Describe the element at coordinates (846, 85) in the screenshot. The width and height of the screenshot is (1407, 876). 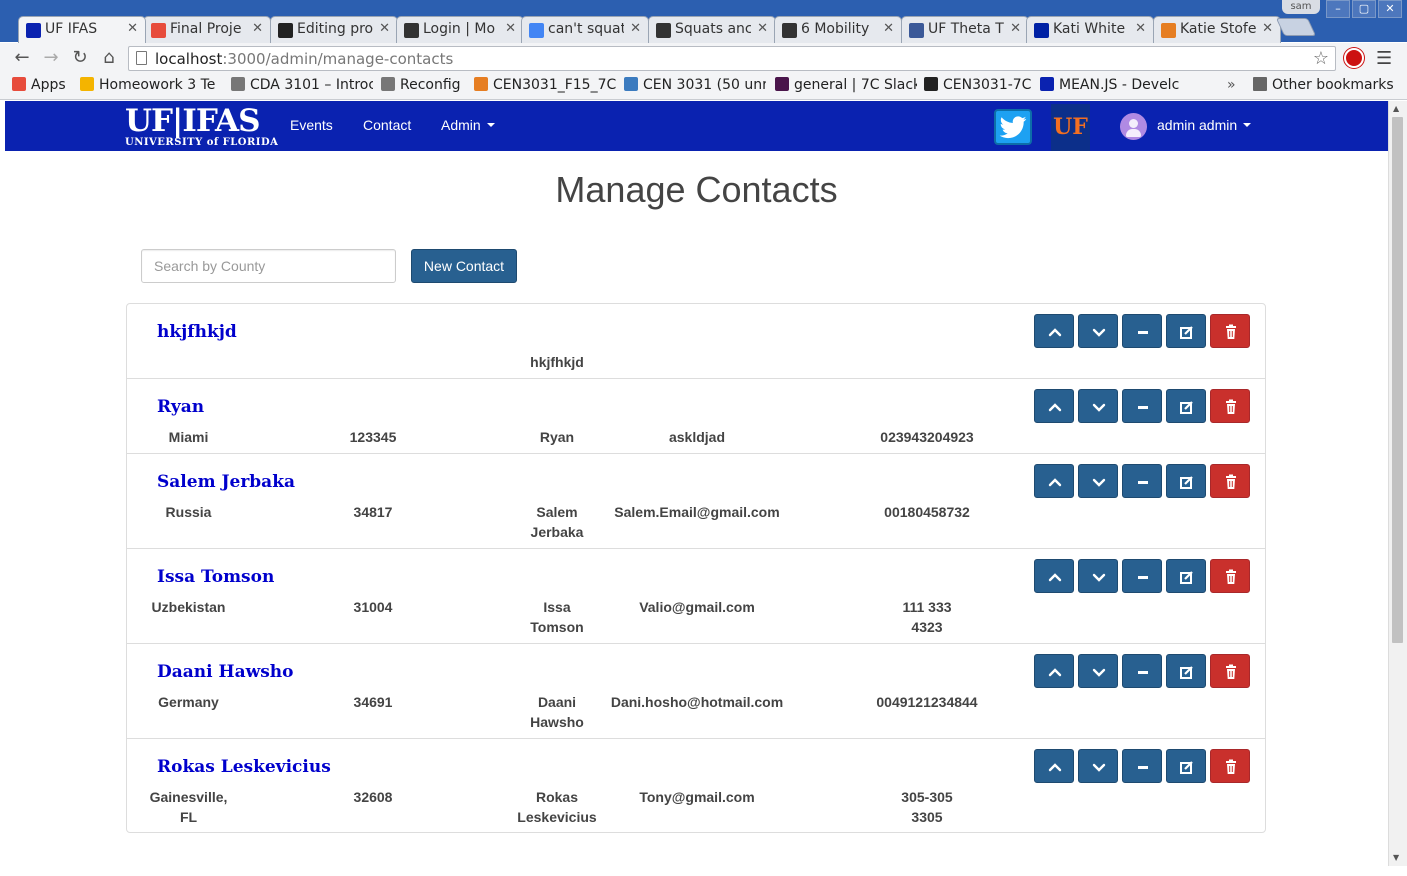
I see `bookmark-item: general | 7C Slack` at that location.